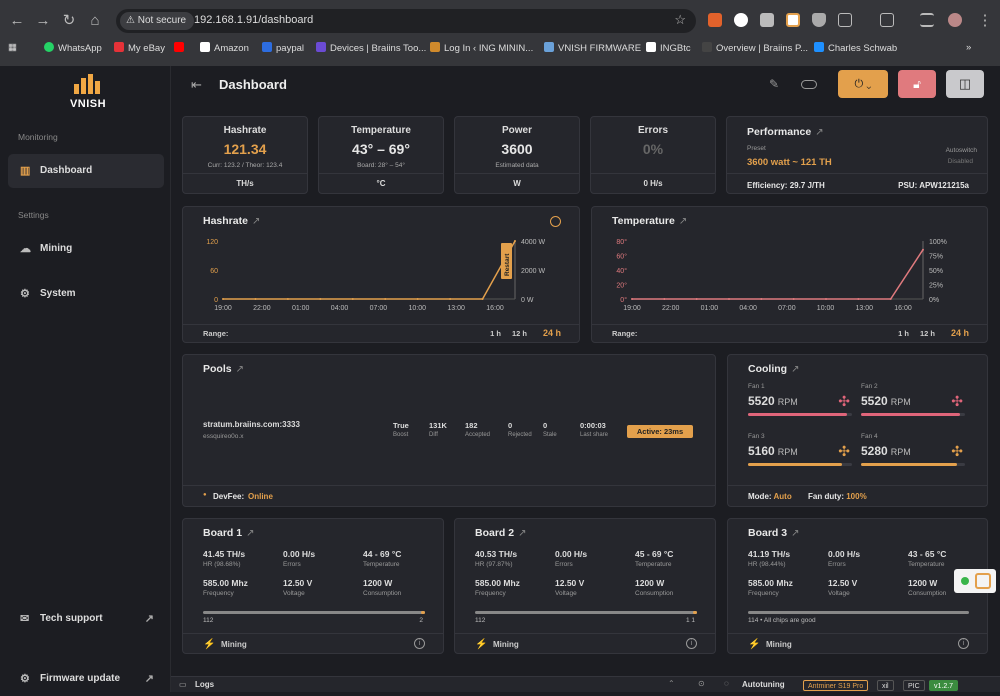 The width and height of the screenshot is (1000, 696). What do you see at coordinates (251, 424) in the screenshot?
I see `pool-url: stratum.braiins.com:3333` at bounding box center [251, 424].